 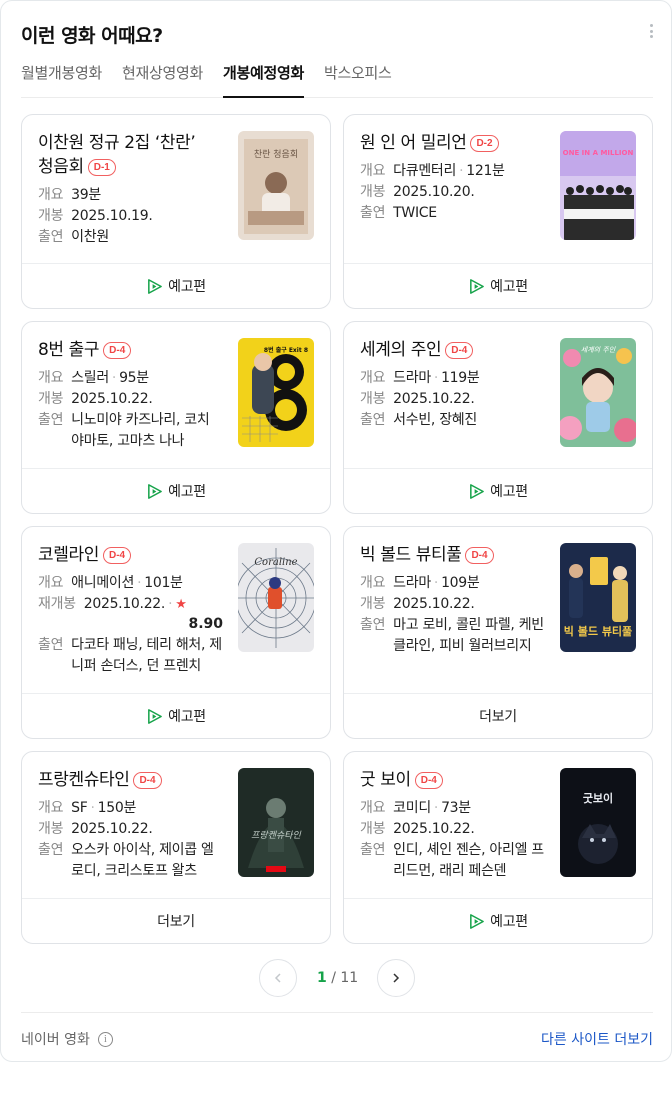 I want to click on movie-poster: 8번 출구 Exit 8, so click(x=276, y=392).